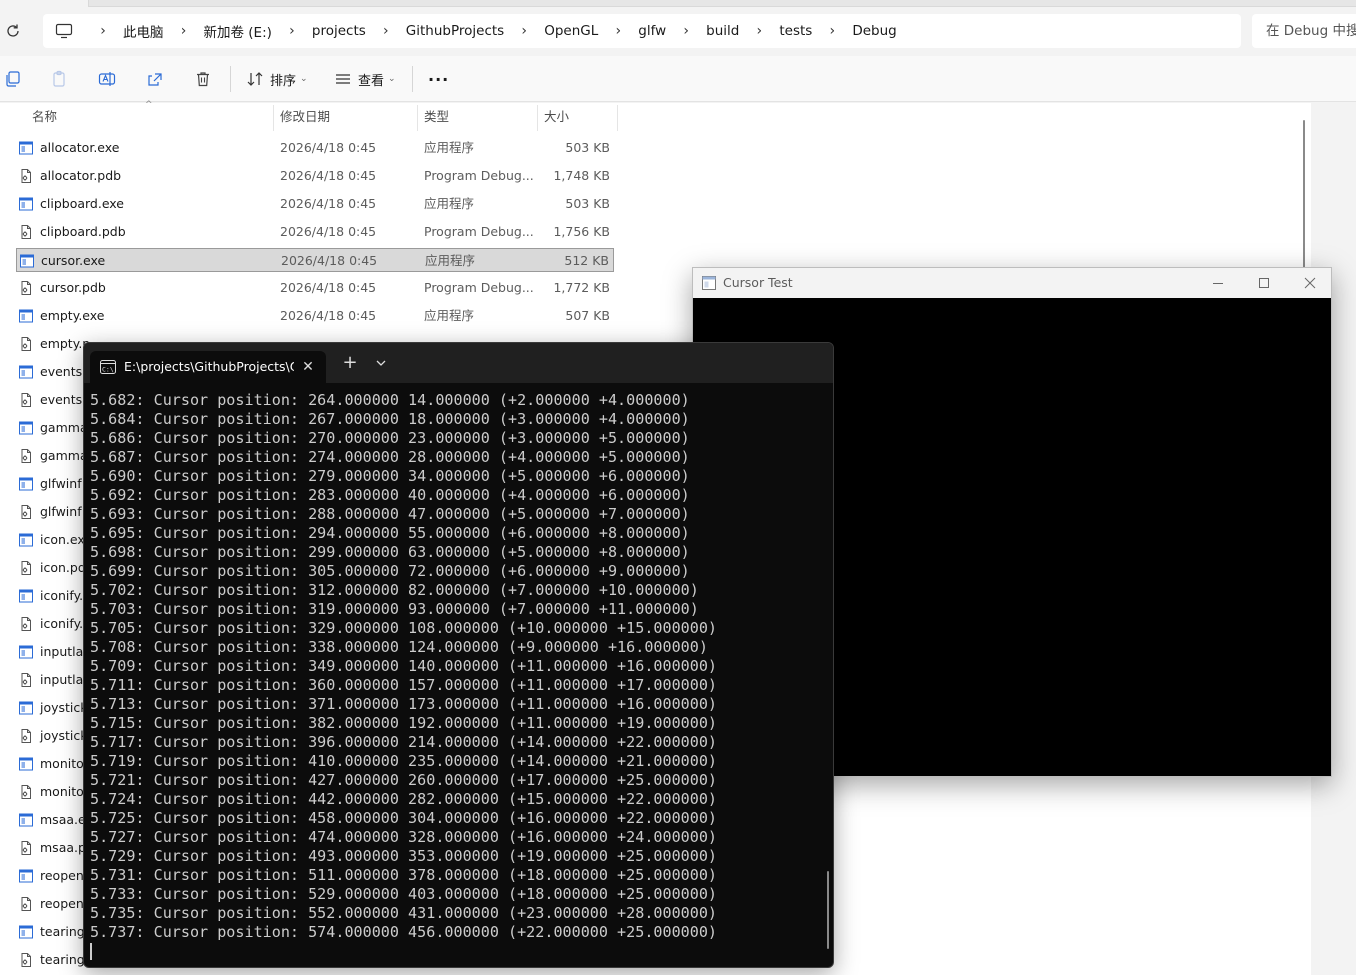 Image resolution: width=1356 pixels, height=975 pixels. I want to click on file-name: inputla, so click(62, 651).